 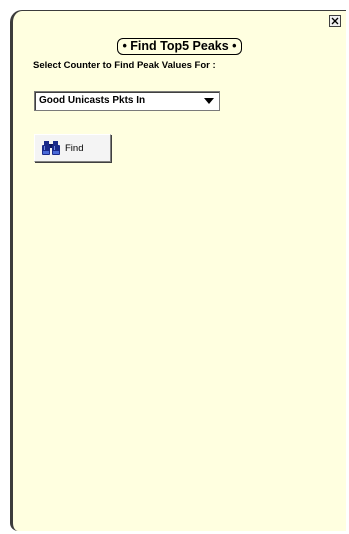 What do you see at coordinates (92, 100) in the screenshot?
I see `counter-dropdown-value: Good Unicasts Pkts In` at bounding box center [92, 100].